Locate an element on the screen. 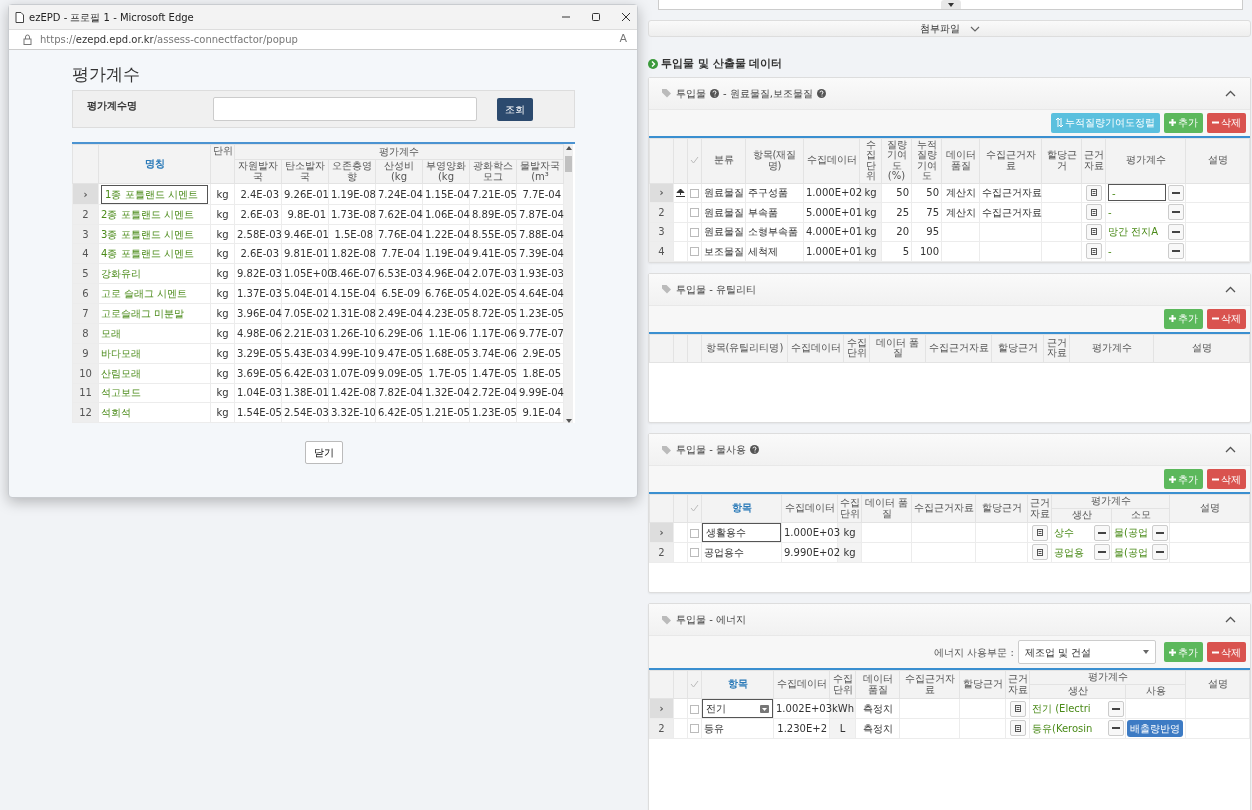  scroll-down-icon is located at coordinates (568, 421).